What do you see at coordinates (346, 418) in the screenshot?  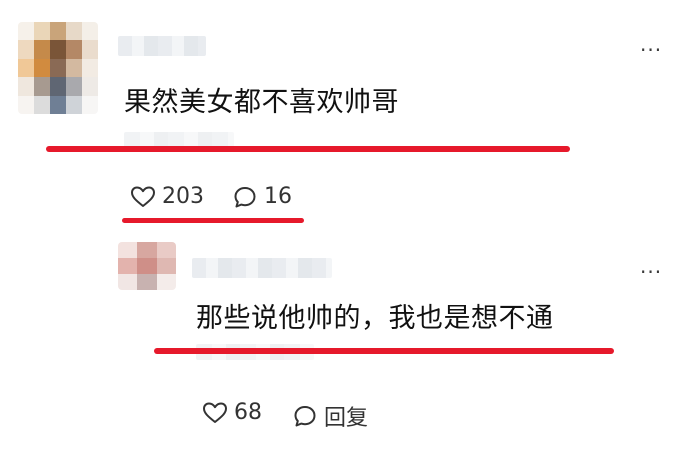 I see `reply-label: 回复` at bounding box center [346, 418].